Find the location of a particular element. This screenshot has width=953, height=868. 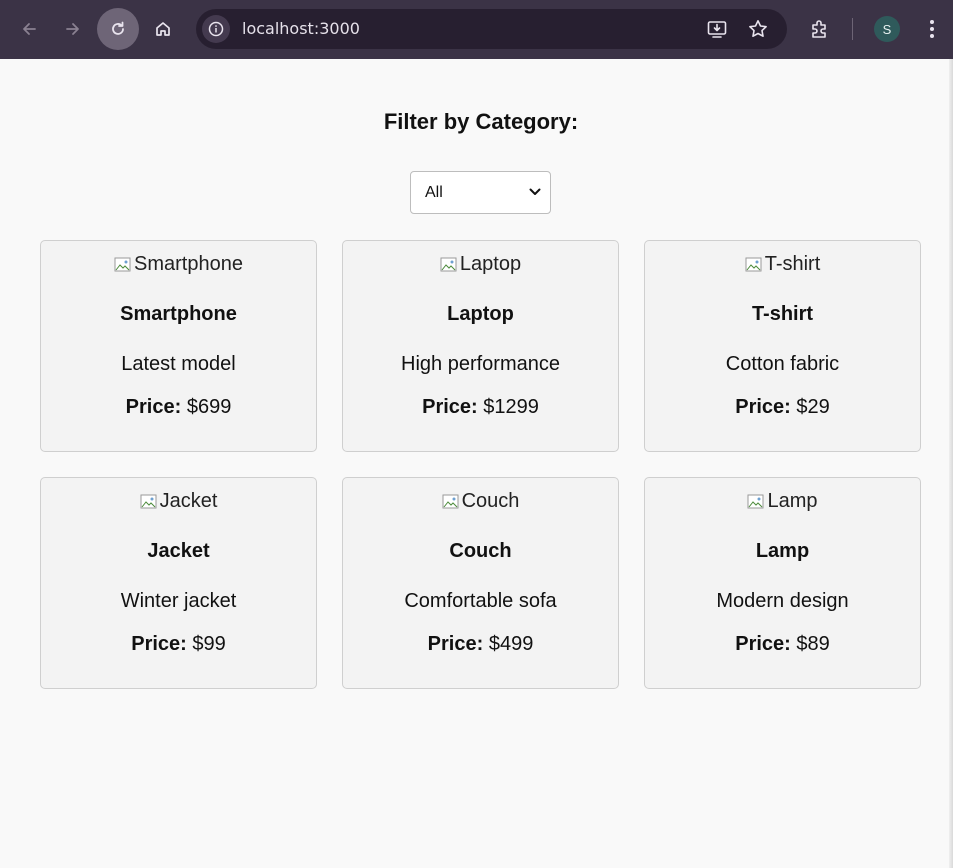

forward-arrow-icon is located at coordinates (72, 29).